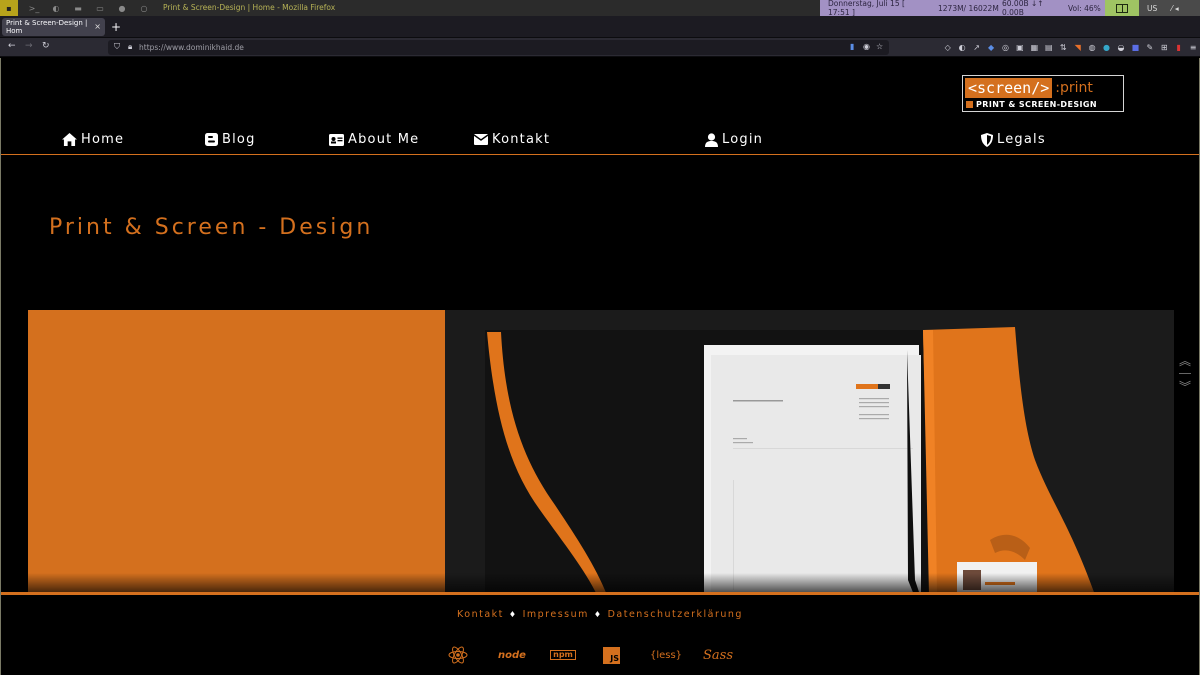  What do you see at coordinates (1091, 48) in the screenshot?
I see `extension-icon: ◍` at bounding box center [1091, 48].